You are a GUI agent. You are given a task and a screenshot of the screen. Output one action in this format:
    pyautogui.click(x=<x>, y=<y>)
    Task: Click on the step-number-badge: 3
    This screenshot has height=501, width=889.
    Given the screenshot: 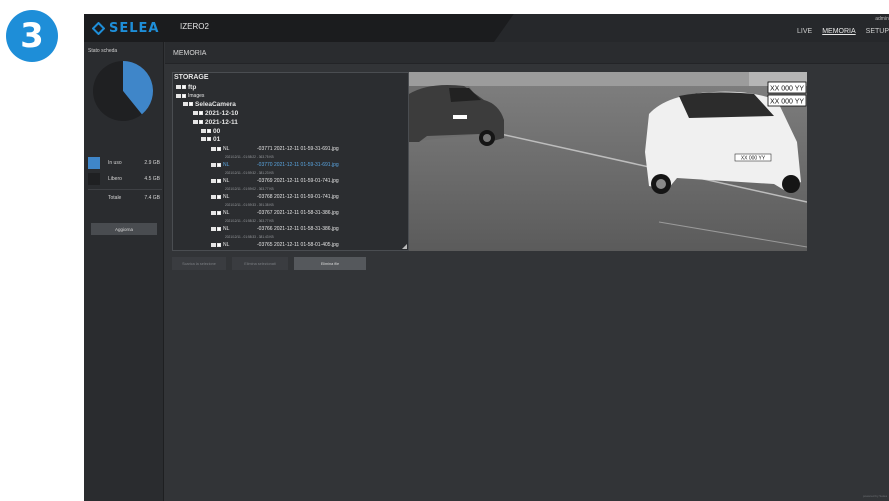 What is the action you would take?
    pyautogui.click(x=32, y=36)
    